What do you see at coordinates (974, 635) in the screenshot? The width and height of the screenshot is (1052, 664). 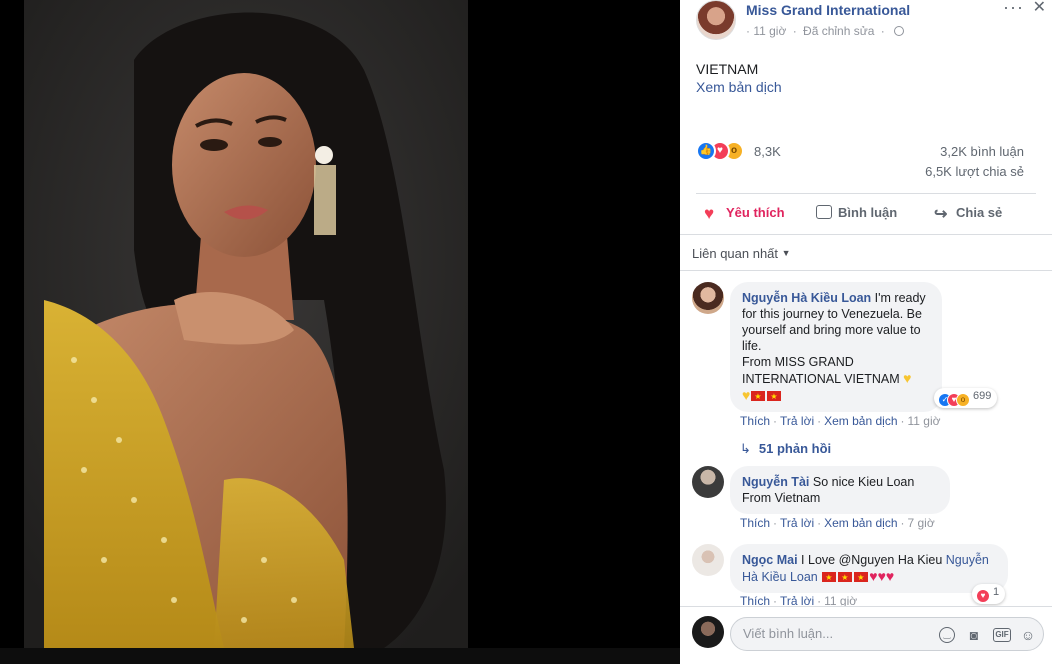 I see `camera-icon: ◙` at bounding box center [974, 635].